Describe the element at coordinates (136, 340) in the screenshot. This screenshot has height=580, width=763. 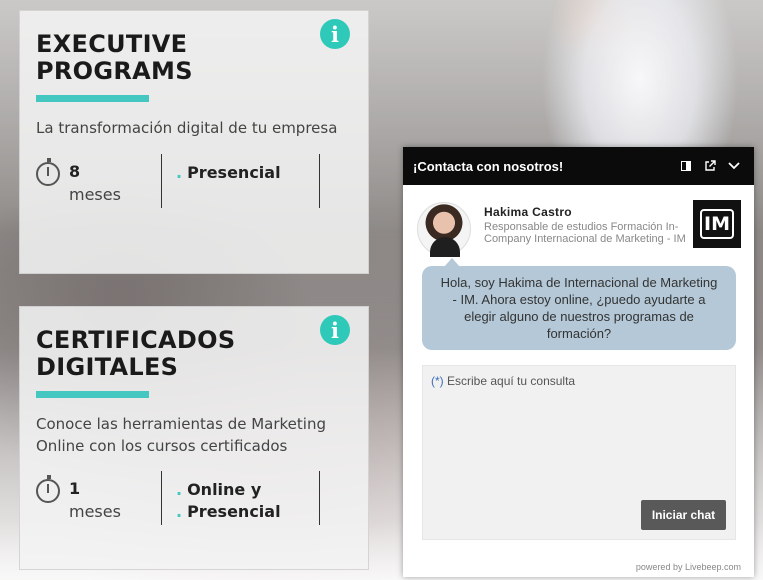
I see `card-title-line: CERTIFICADOS` at that location.